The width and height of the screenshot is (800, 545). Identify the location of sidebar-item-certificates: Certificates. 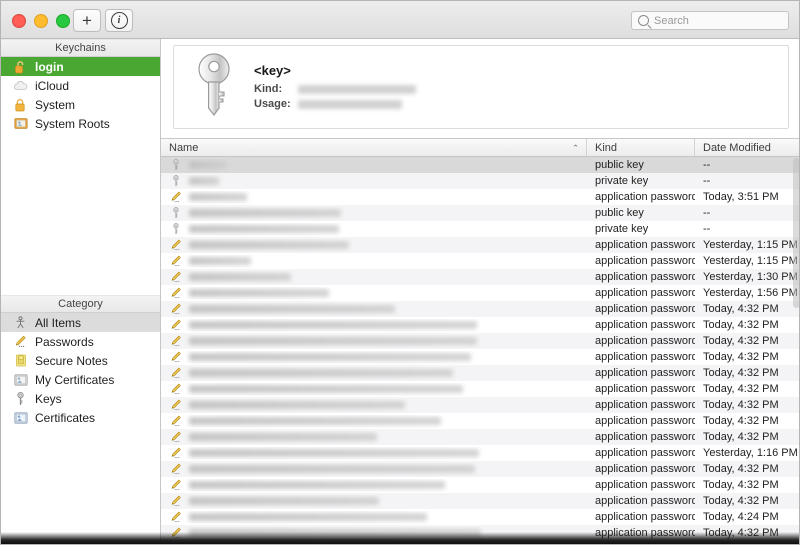
(80, 417).